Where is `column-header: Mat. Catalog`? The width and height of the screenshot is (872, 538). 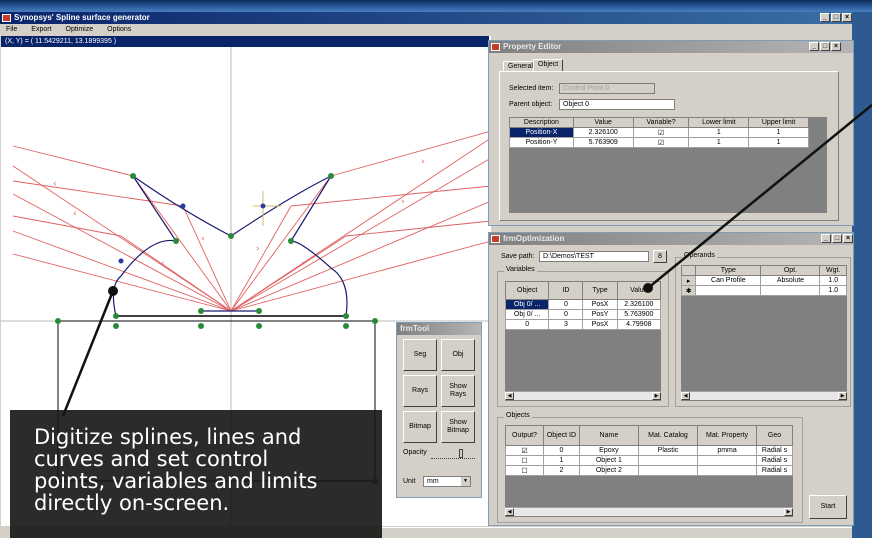 column-header: Mat. Catalog is located at coordinates (668, 435).